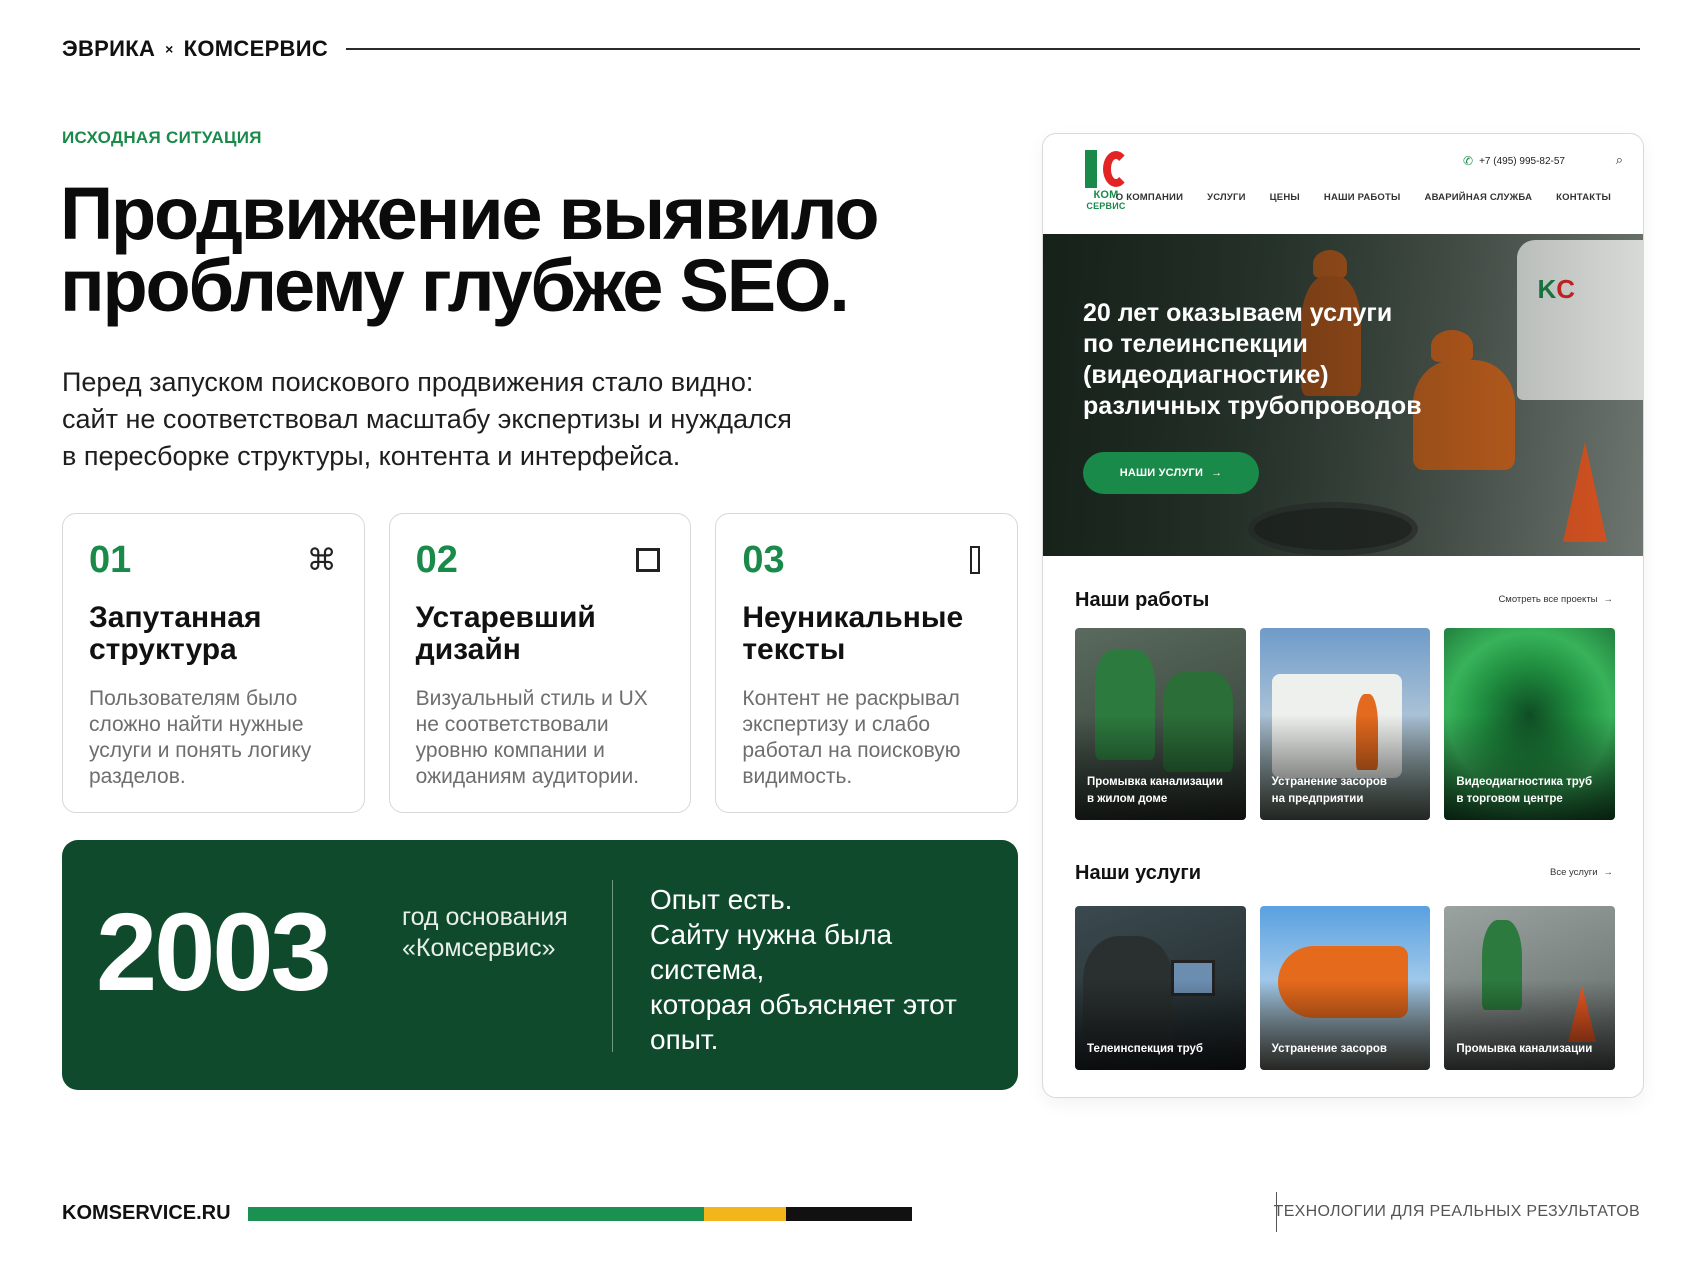 Image resolution: width=1700 pixels, height=1275 pixels. What do you see at coordinates (1530, 988) in the screenshot?
I see `service-tile: Промывка канализации` at bounding box center [1530, 988].